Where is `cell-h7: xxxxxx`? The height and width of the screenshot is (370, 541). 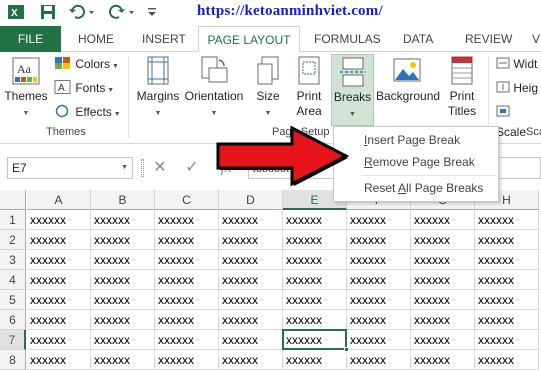
cell-h7: xxxxxx is located at coordinates (507, 340).